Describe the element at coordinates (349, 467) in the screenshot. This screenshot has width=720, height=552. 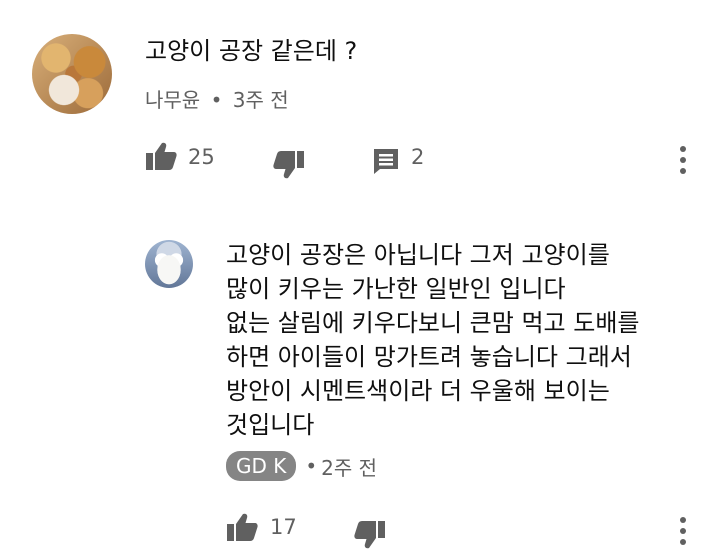
I see `reply-time: 2주 전` at that location.